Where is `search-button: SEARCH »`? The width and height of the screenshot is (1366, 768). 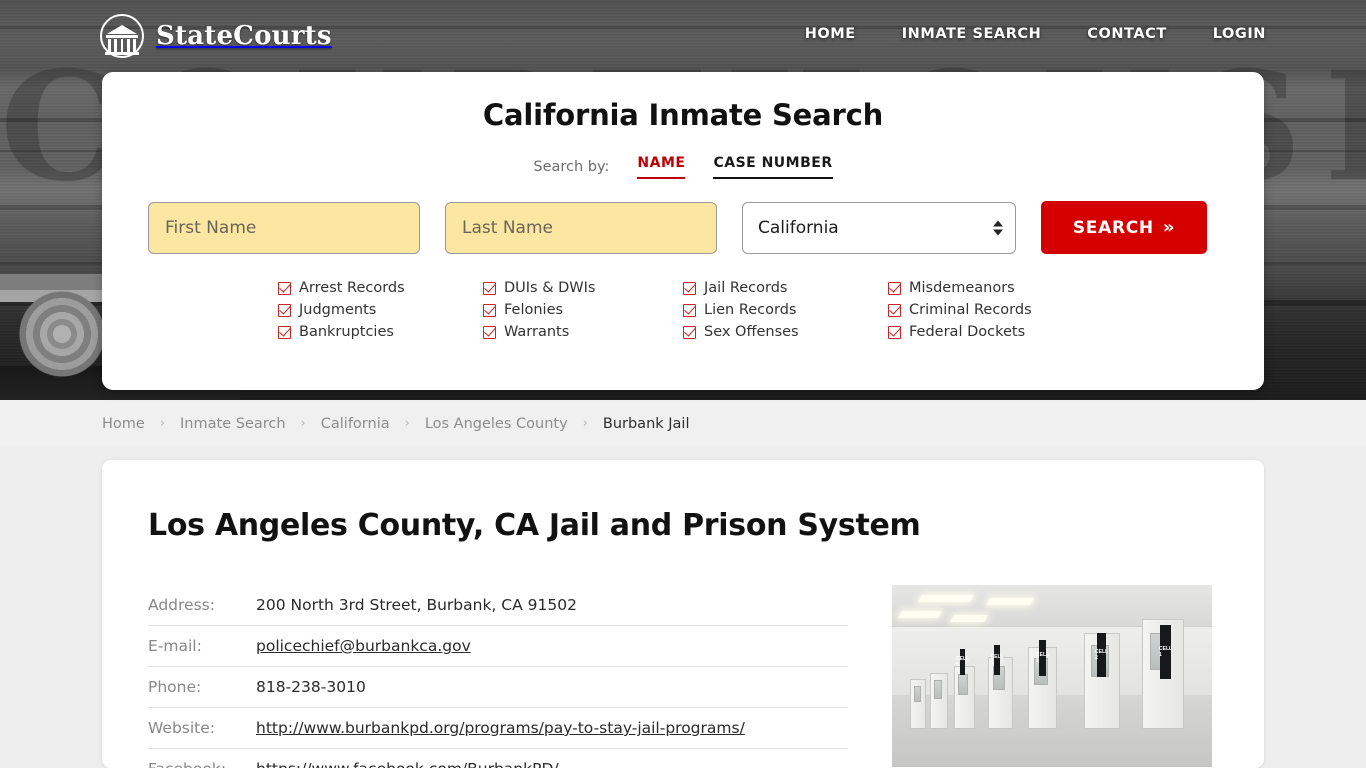
search-button: SEARCH » is located at coordinates (1124, 227).